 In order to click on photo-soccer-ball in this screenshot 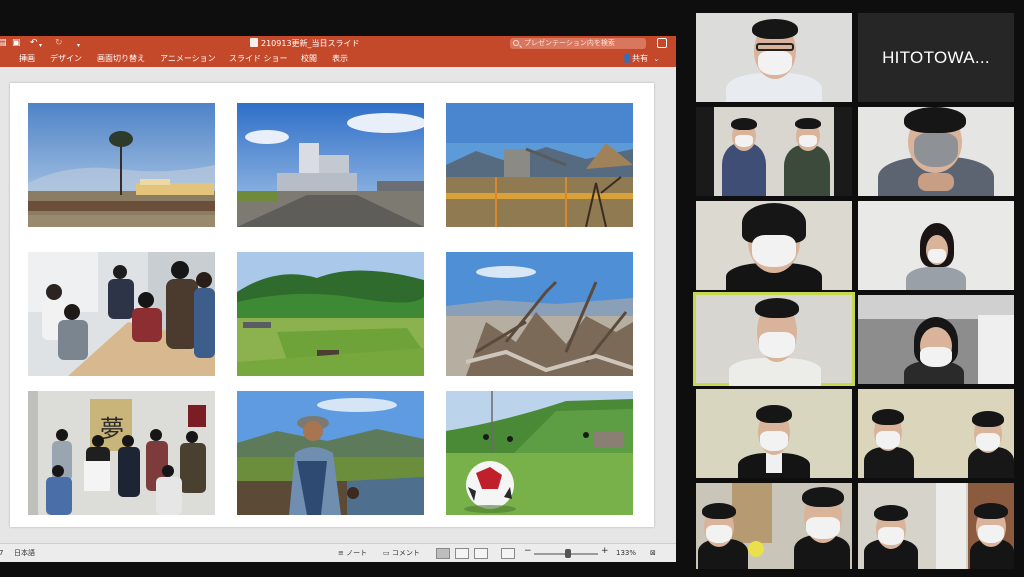, I will do `click(539, 453)`.